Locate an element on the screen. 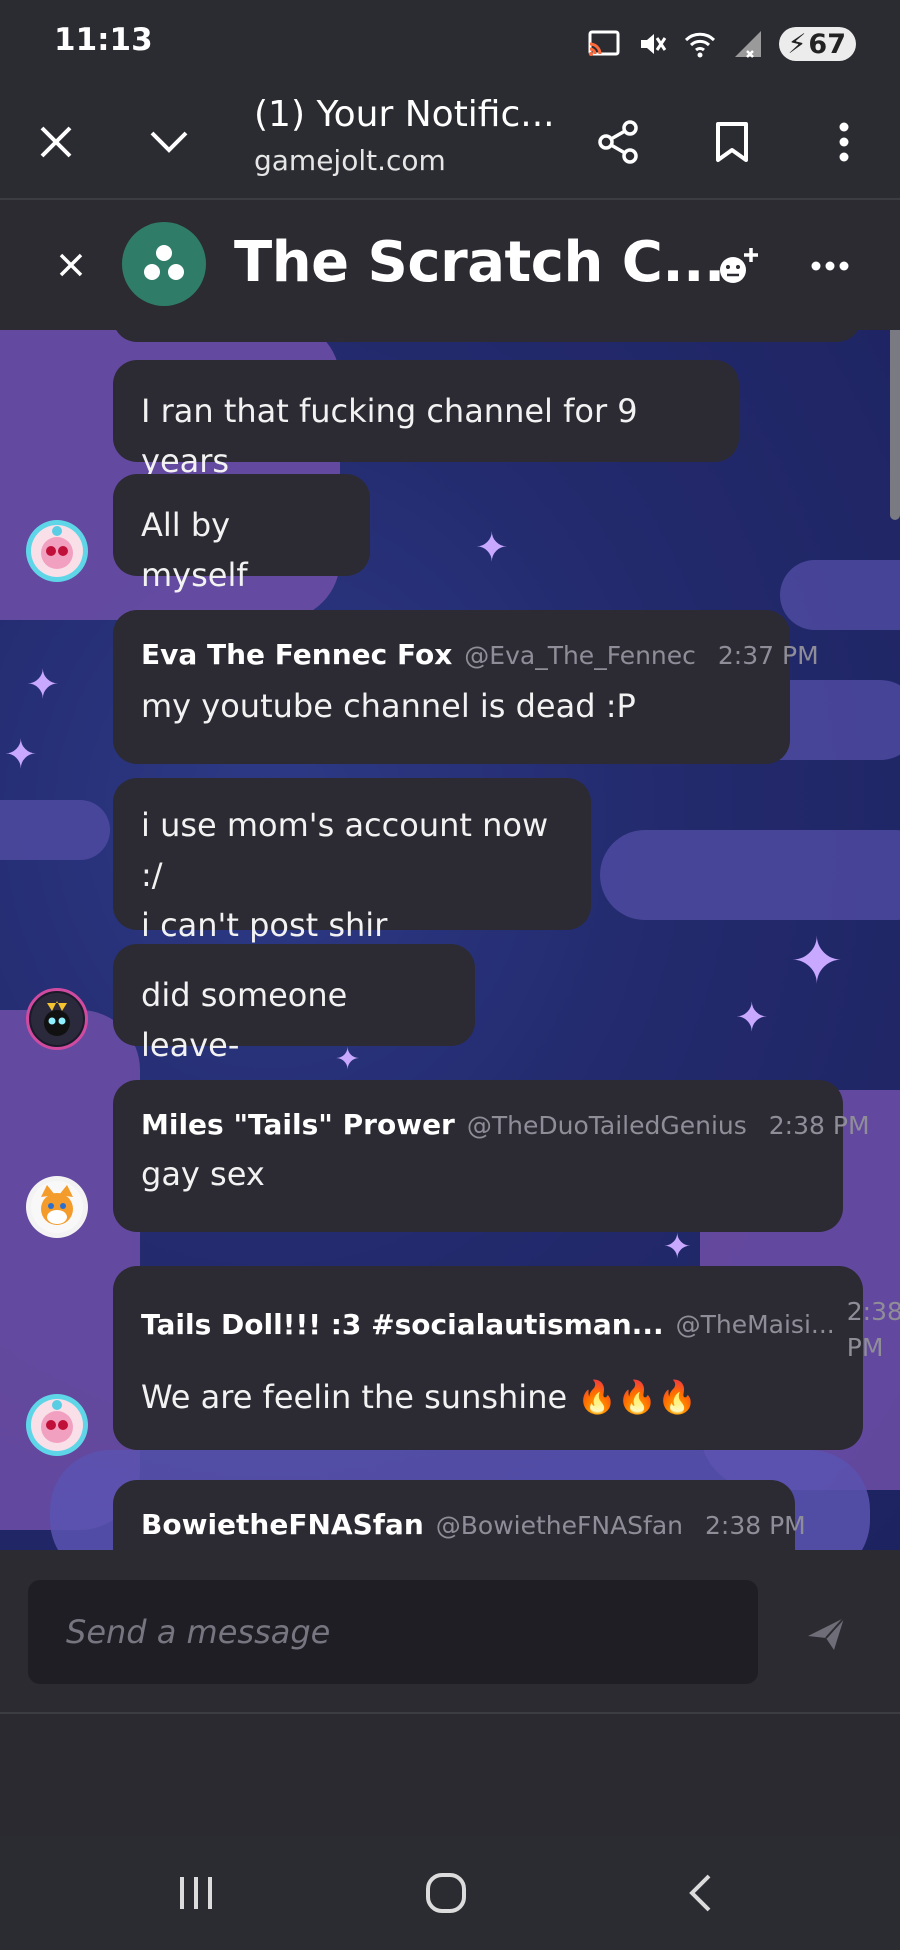 This screenshot has width=900, height=1950. message-text: i use mom's account now :/ is located at coordinates (345, 850).